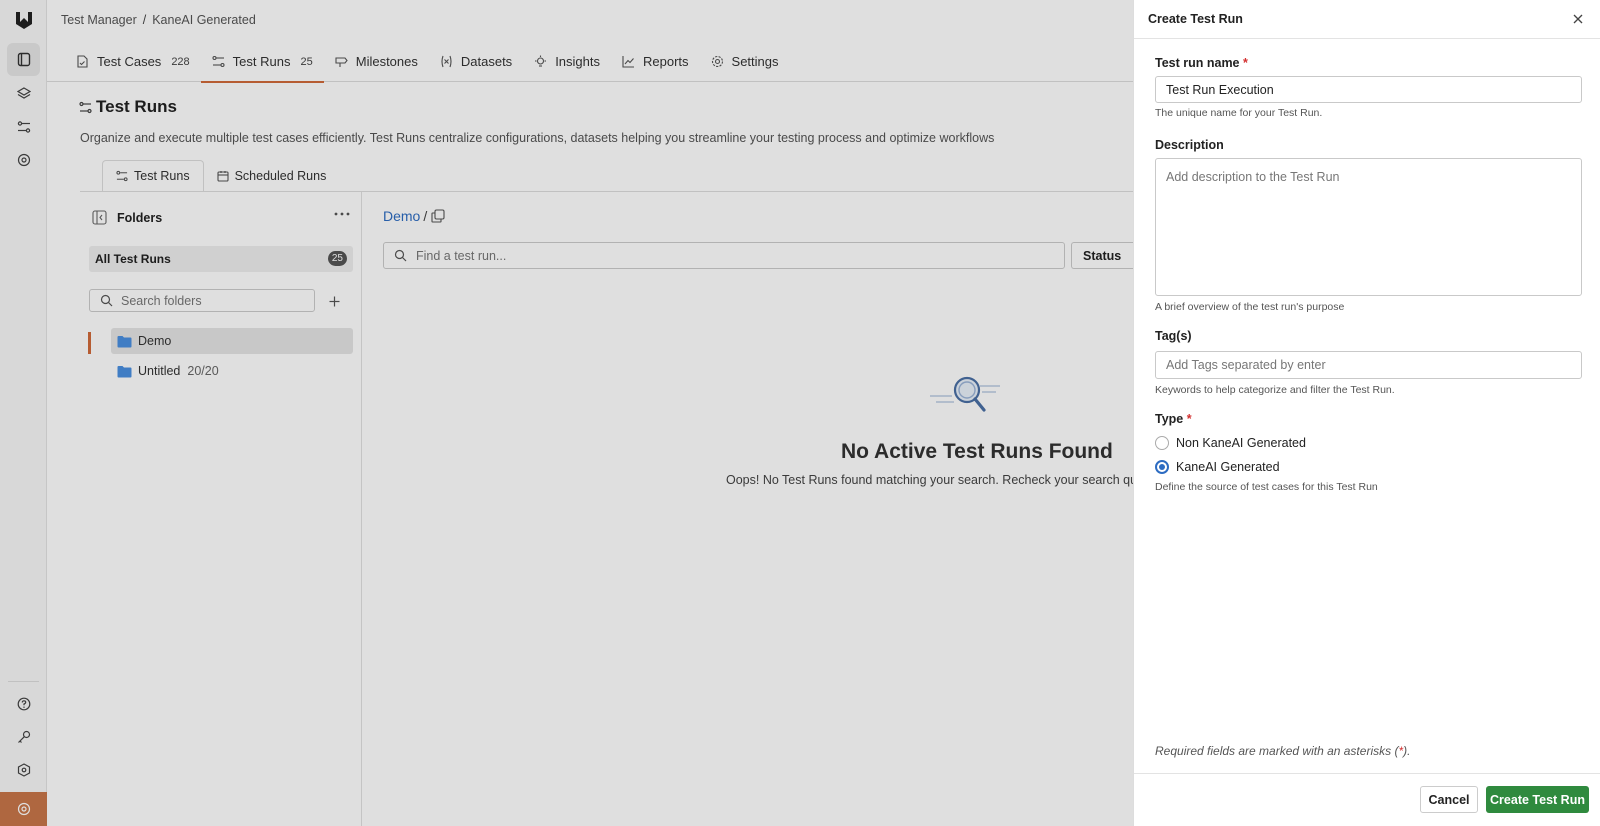  I want to click on tags-input: Add Tags separated by enter, so click(1368, 365).